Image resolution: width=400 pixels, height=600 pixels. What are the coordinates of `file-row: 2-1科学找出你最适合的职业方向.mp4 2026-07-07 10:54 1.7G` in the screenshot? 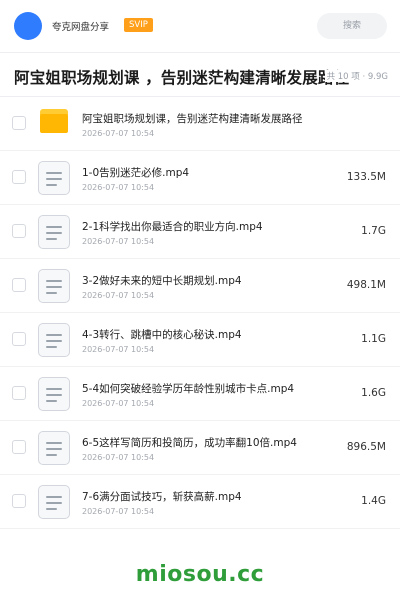 It's located at (200, 232).